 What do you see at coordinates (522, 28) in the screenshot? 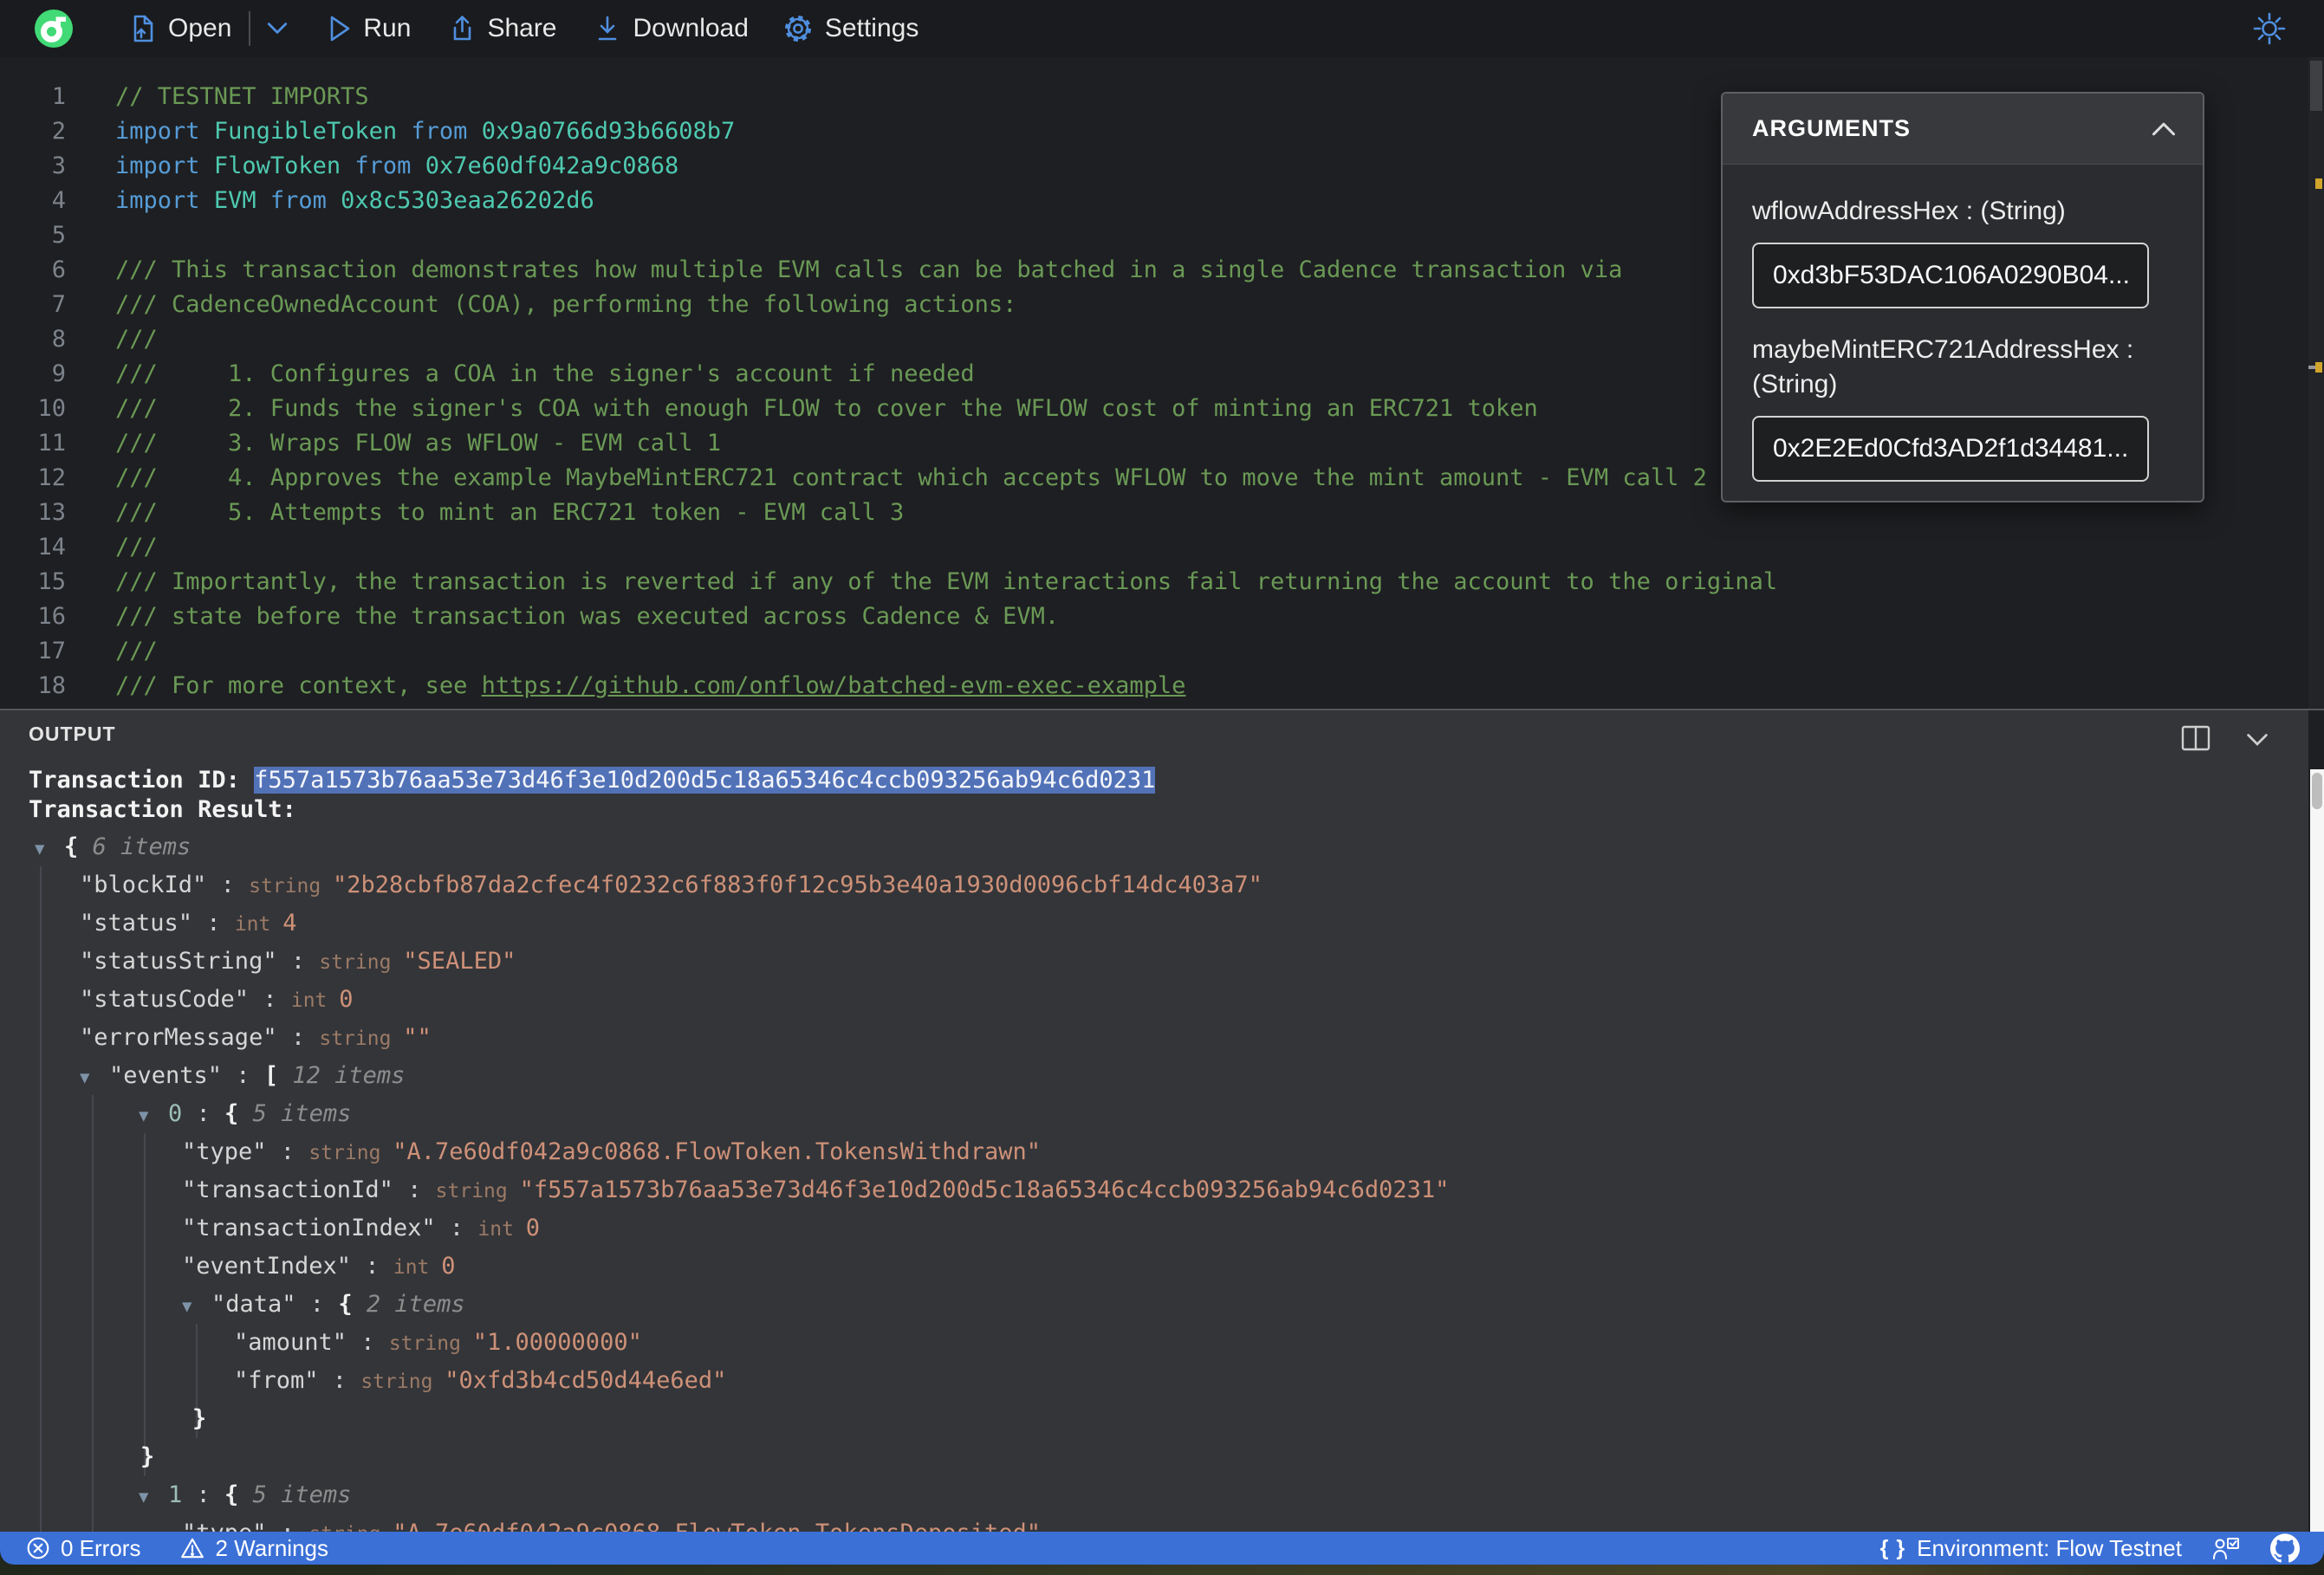
I see `share-button-label: Share` at bounding box center [522, 28].